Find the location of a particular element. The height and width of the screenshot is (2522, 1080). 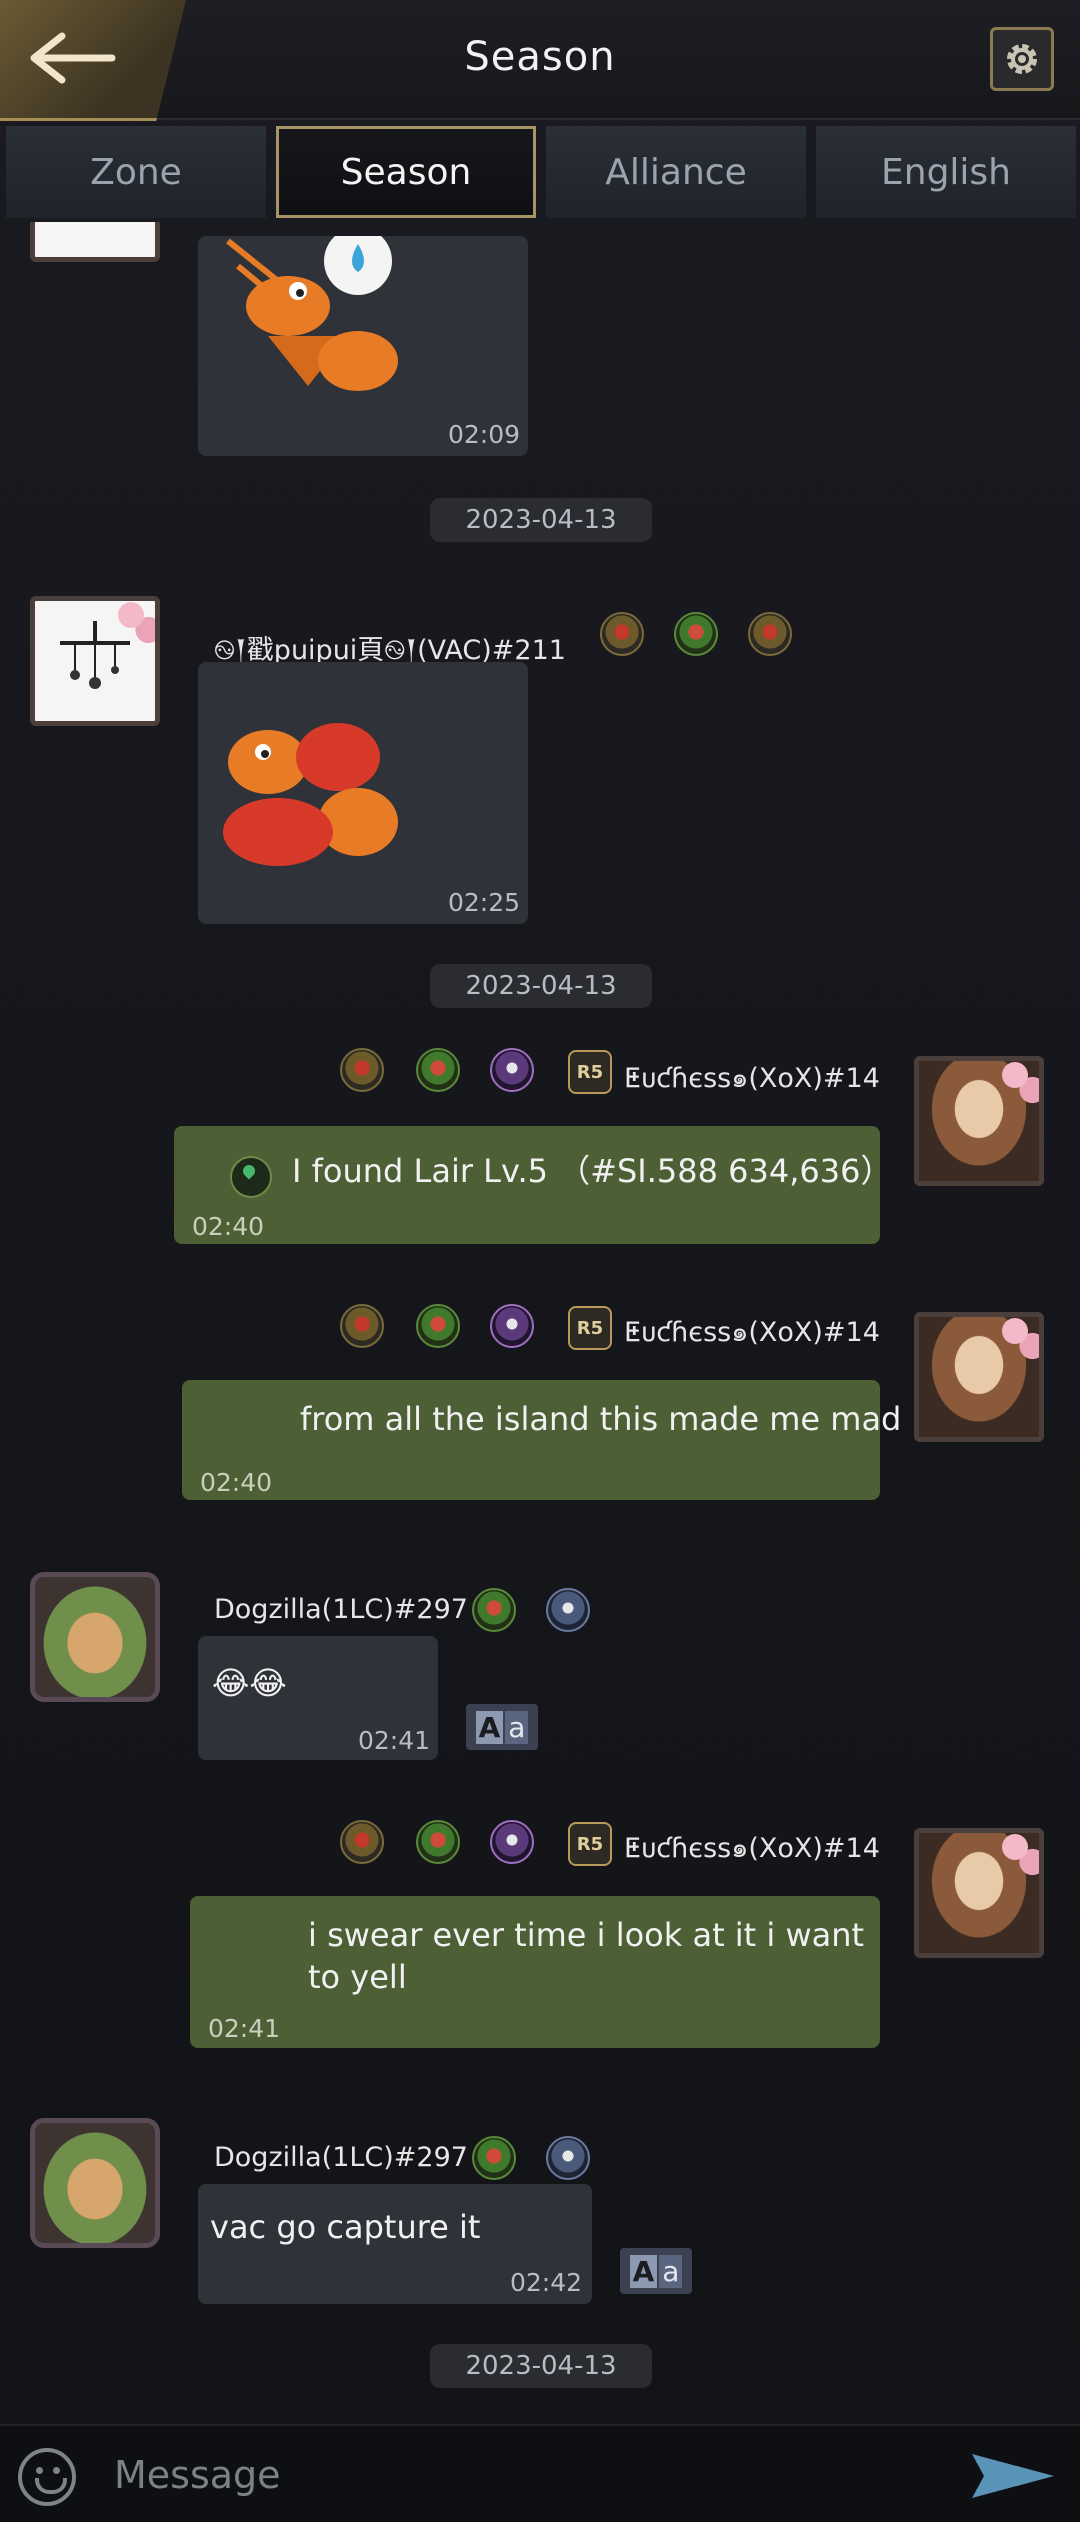

sticker-message: 02:25 is located at coordinates (363, 793).